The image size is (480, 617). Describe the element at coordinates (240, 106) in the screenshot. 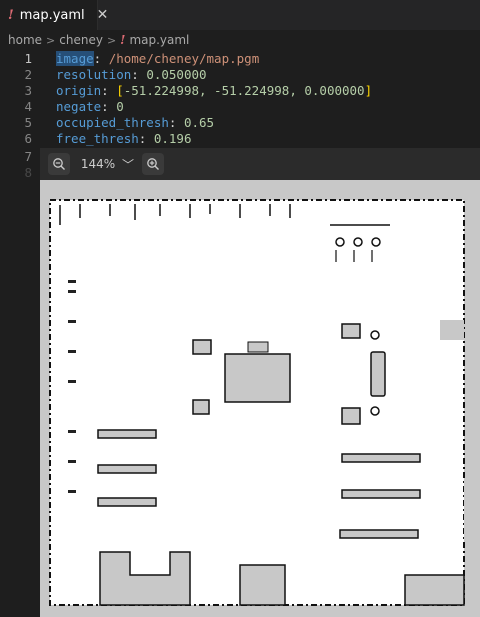

I see `code-line: 4 negate: 0` at that location.